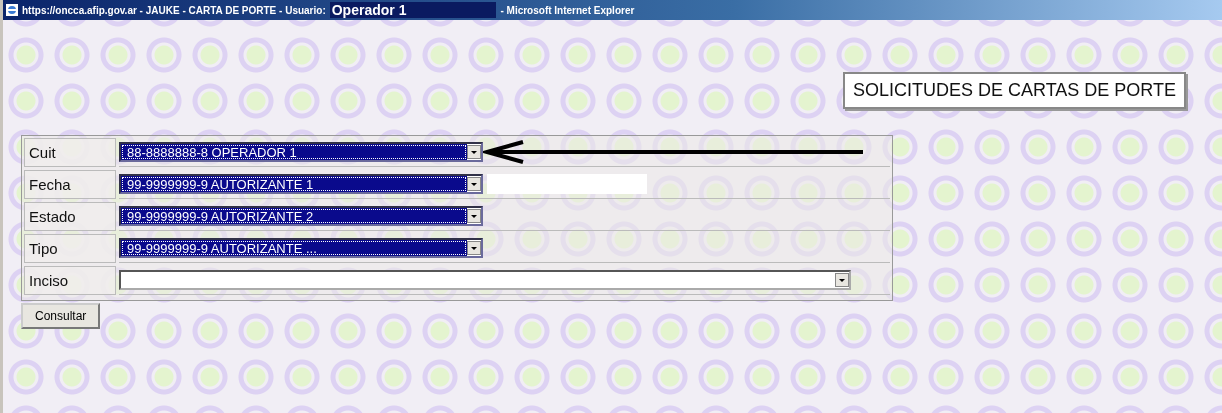  I want to click on window-title: Operador 1, so click(413, 10).